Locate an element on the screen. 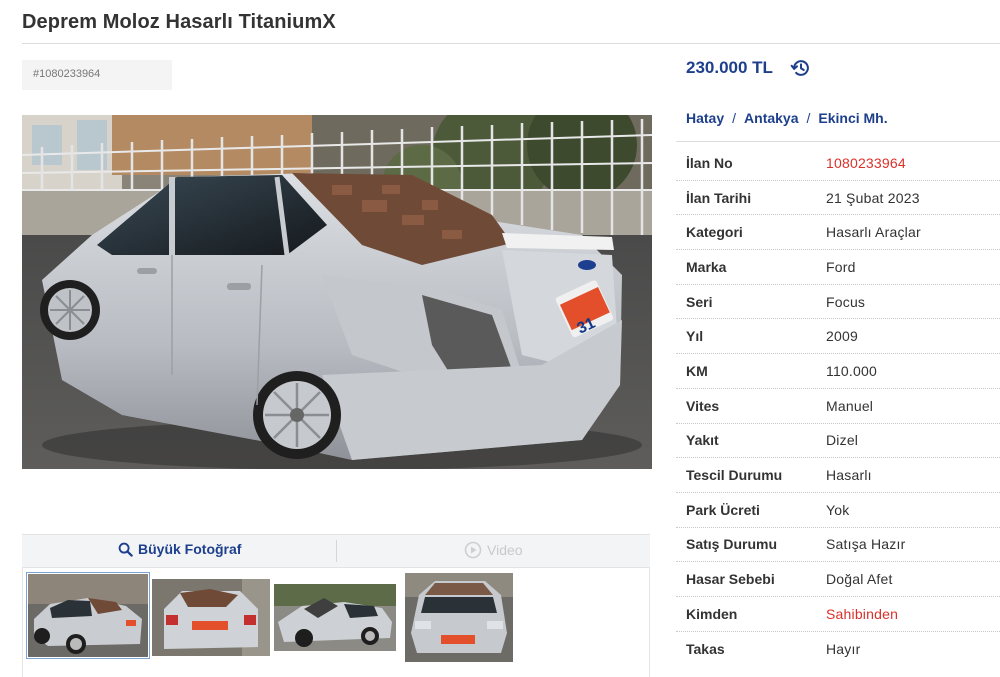 This screenshot has width=1000, height=677. big-photo-button: Büyük Fotoğraf is located at coordinates (179, 549).